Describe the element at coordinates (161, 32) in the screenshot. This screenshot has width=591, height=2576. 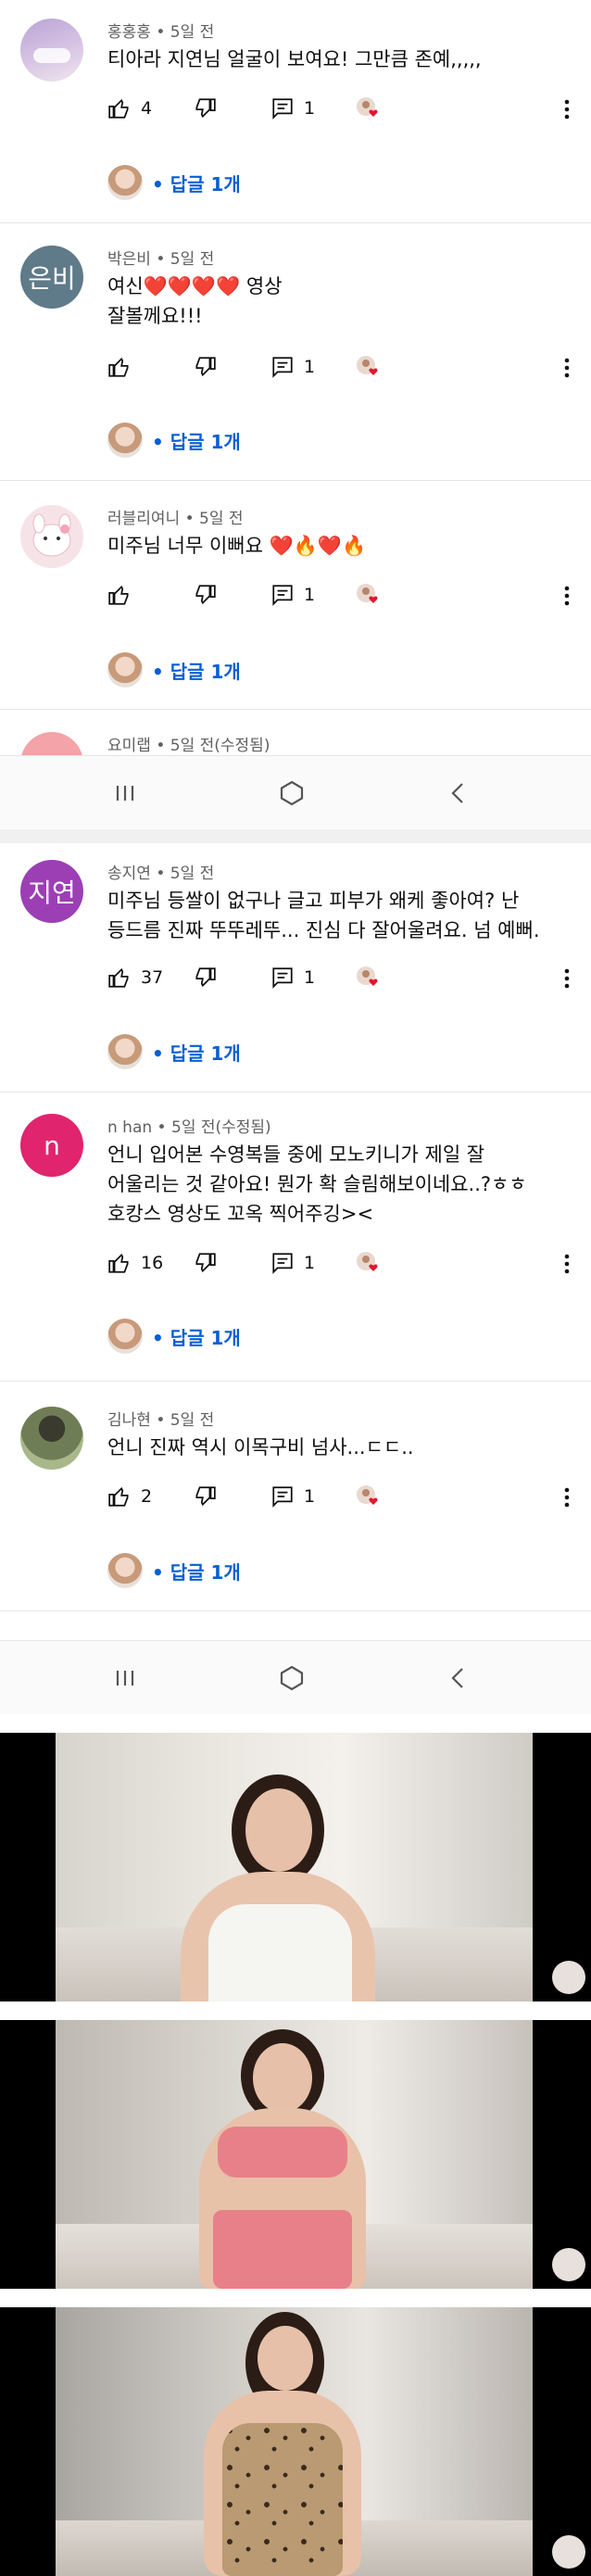
I see `comment-meta: 홍홍홍 • 5일 전` at that location.